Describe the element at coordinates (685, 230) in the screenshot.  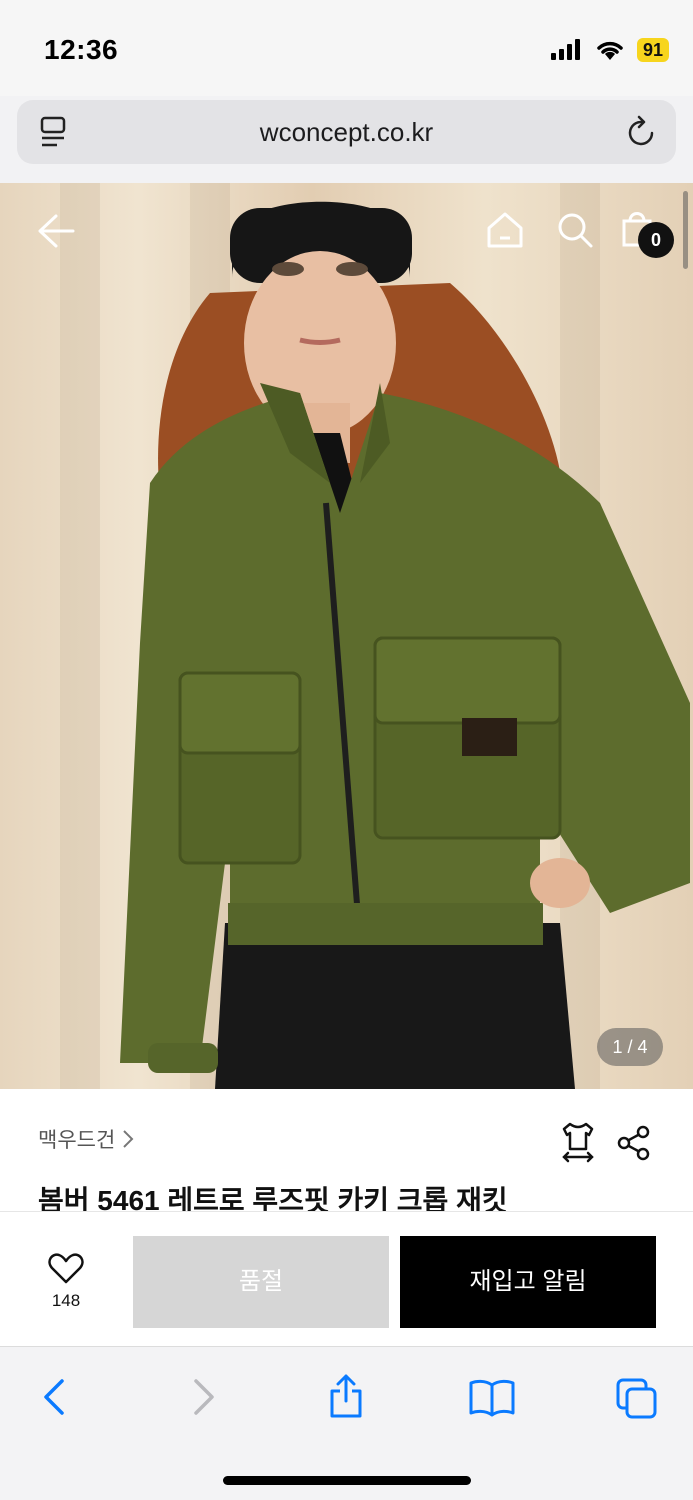
I see `scrollbar` at that location.